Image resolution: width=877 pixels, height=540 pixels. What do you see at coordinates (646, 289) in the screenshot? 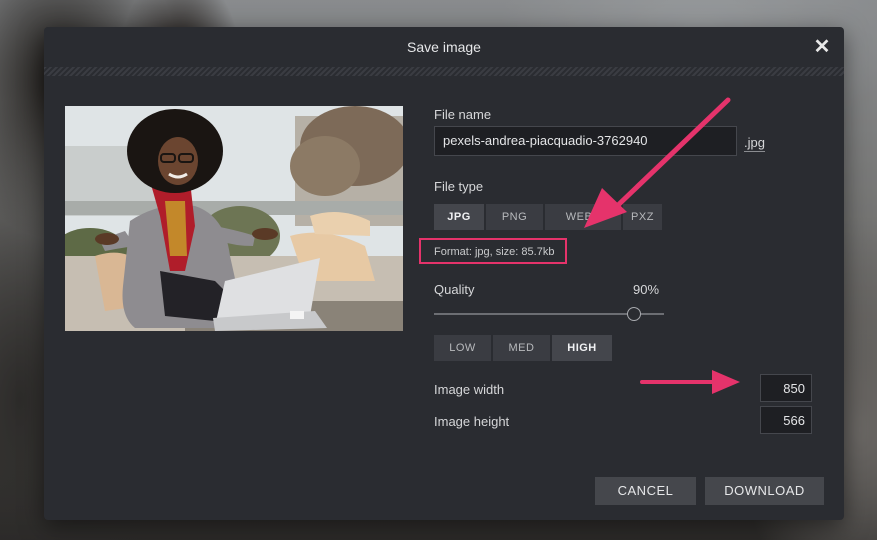
I see `quality-value: 90%` at bounding box center [646, 289].